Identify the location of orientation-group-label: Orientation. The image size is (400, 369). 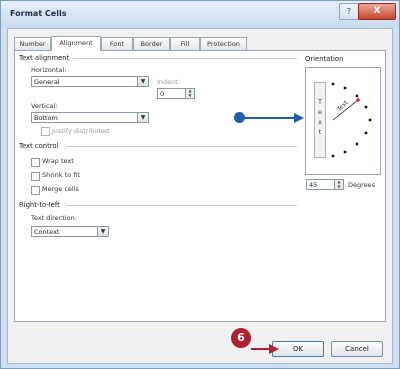
(324, 59).